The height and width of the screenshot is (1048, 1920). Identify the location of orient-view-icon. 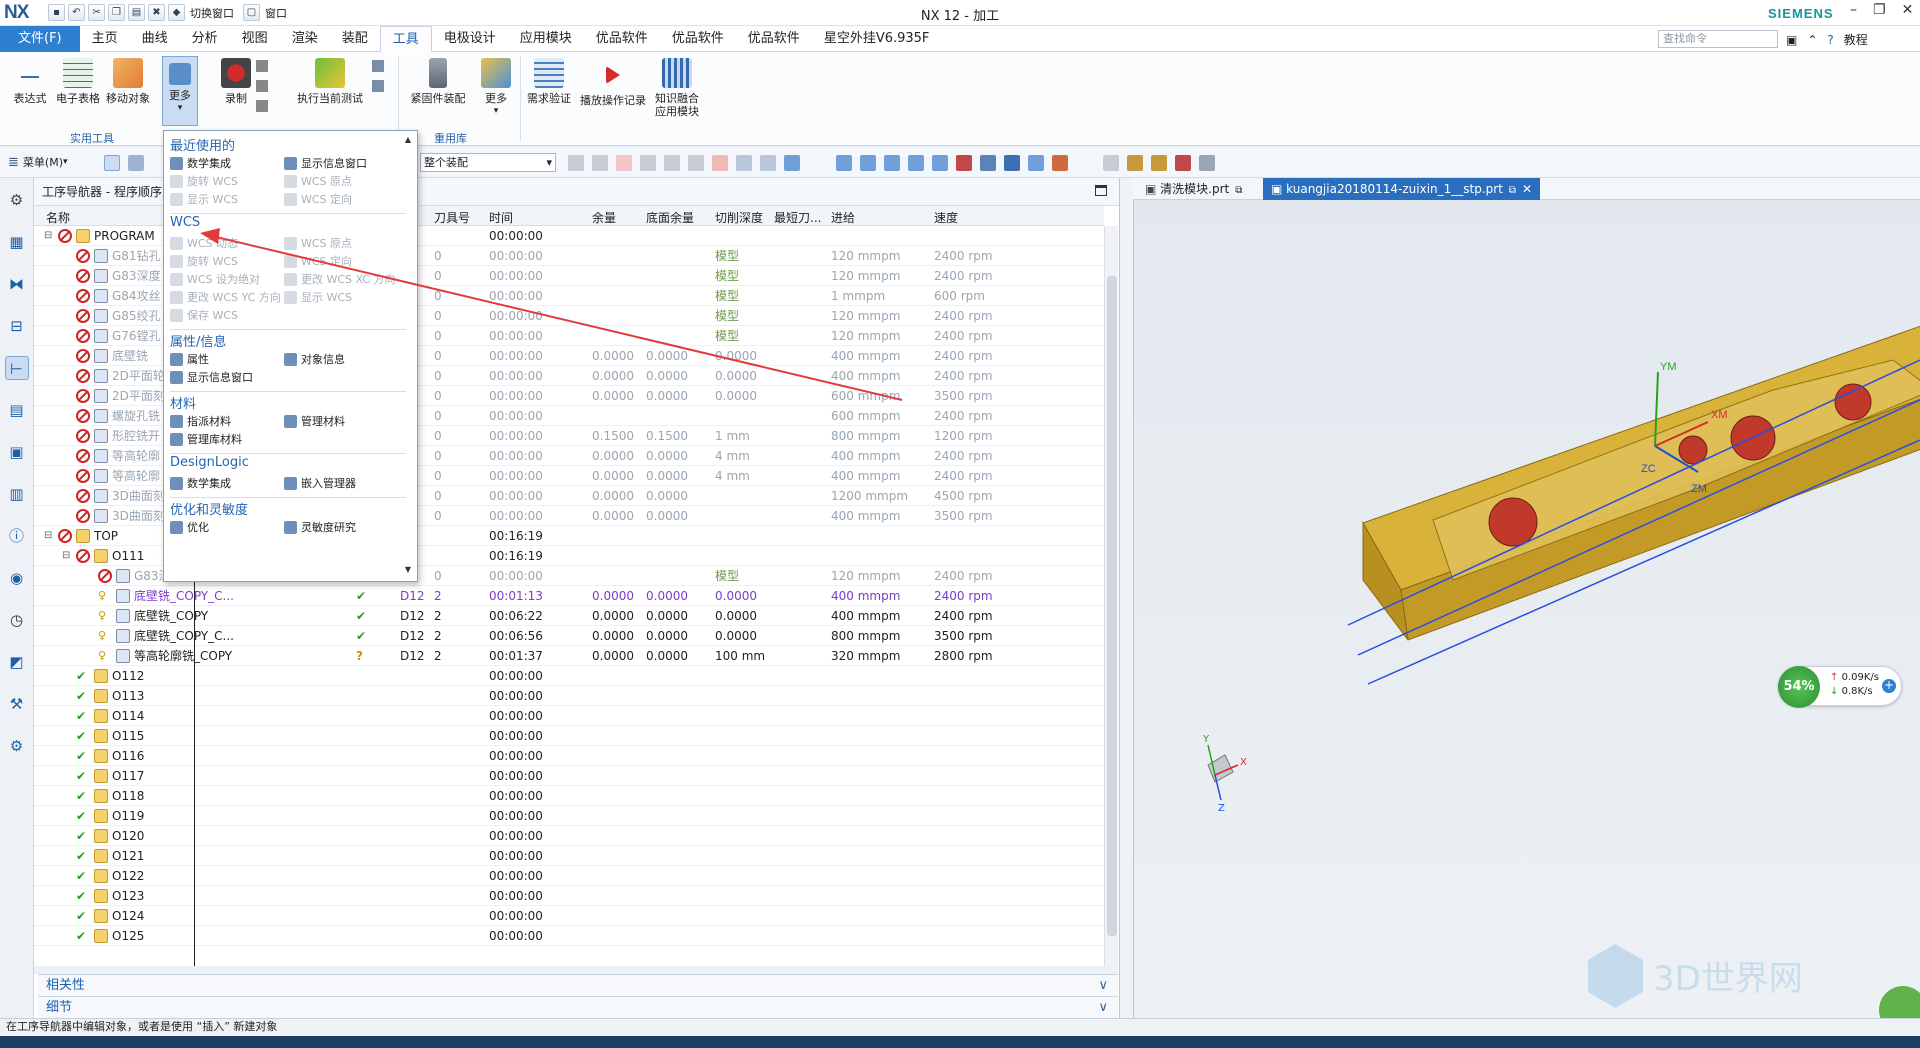
(939, 163).